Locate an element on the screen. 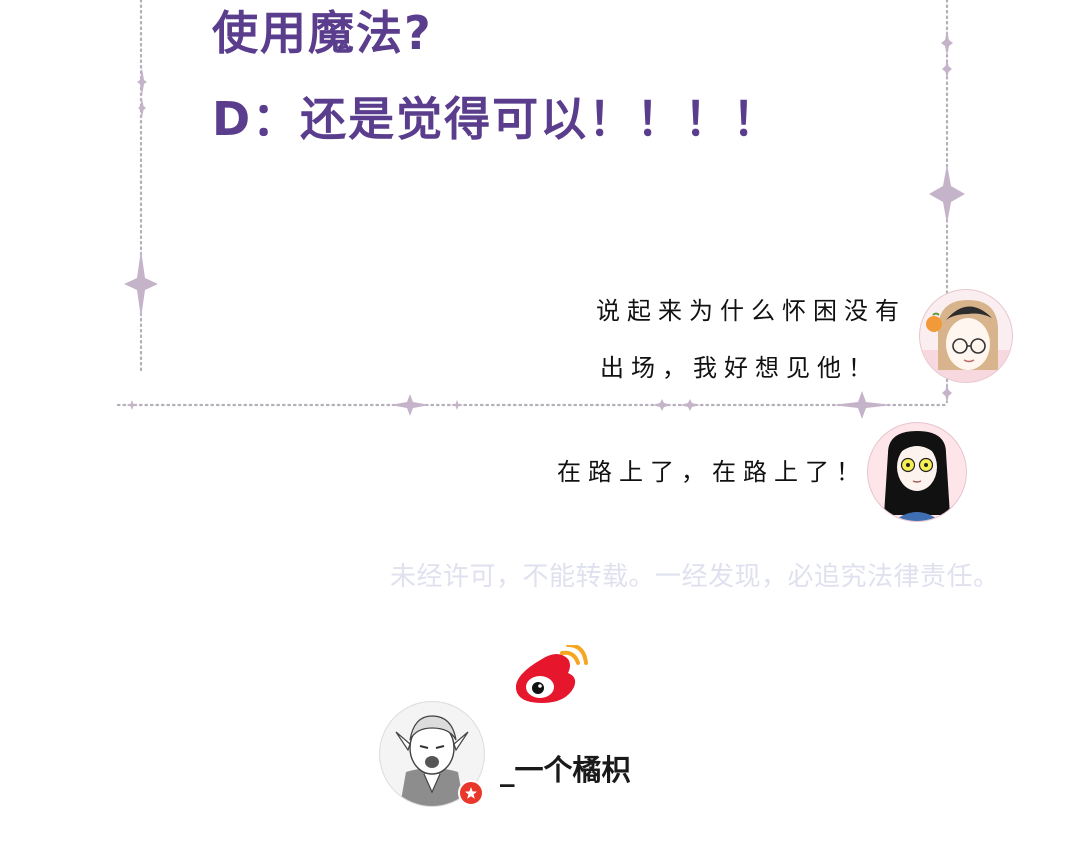  copyright-watermark: 未经许可，不能转载。一经发现，必追究法律责任。 is located at coordinates (695, 577).